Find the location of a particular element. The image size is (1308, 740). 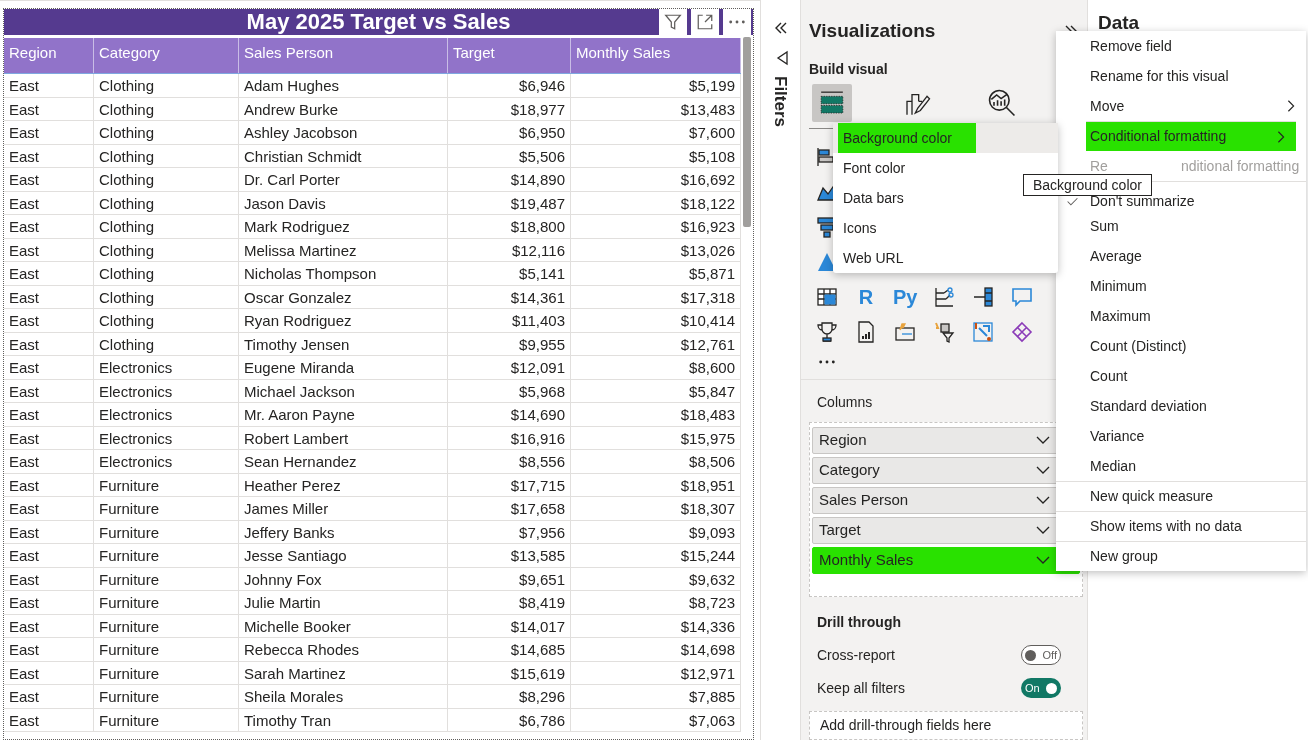

submenu-item: Background color is located at coordinates (907, 138).